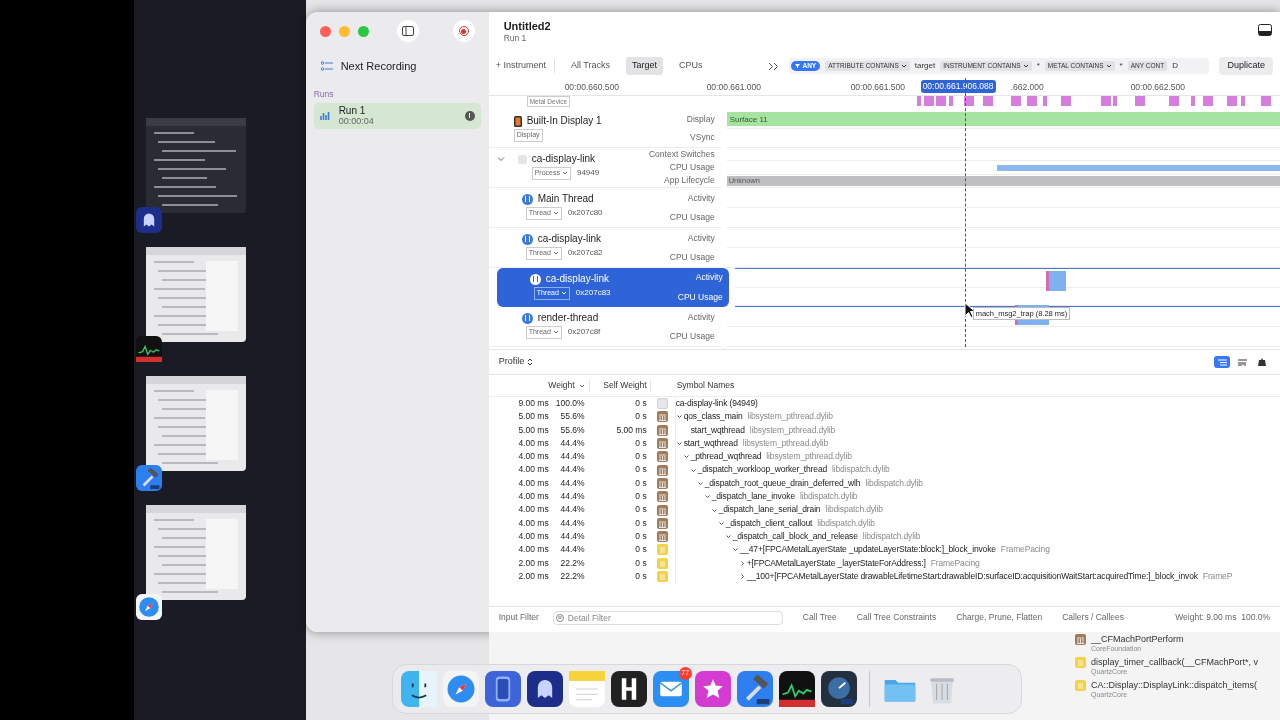 Image resolution: width=1280 pixels, height=720 pixels. I want to click on profile-mode-popup: Profile, so click(516, 362).